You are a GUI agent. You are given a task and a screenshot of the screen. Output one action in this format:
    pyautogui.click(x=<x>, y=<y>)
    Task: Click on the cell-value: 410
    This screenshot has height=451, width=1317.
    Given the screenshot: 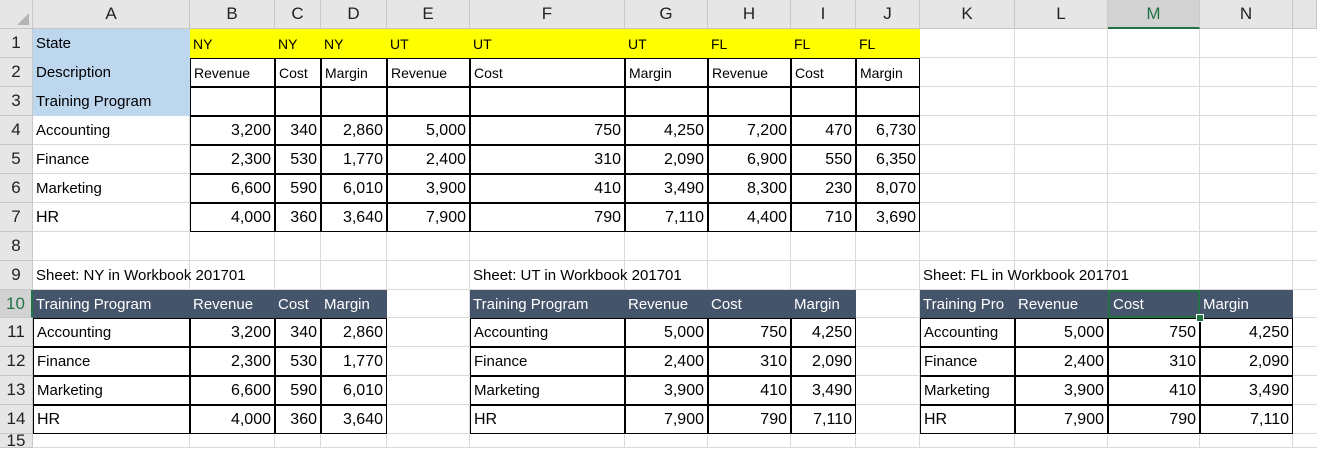 What is the action you would take?
    pyautogui.click(x=547, y=188)
    